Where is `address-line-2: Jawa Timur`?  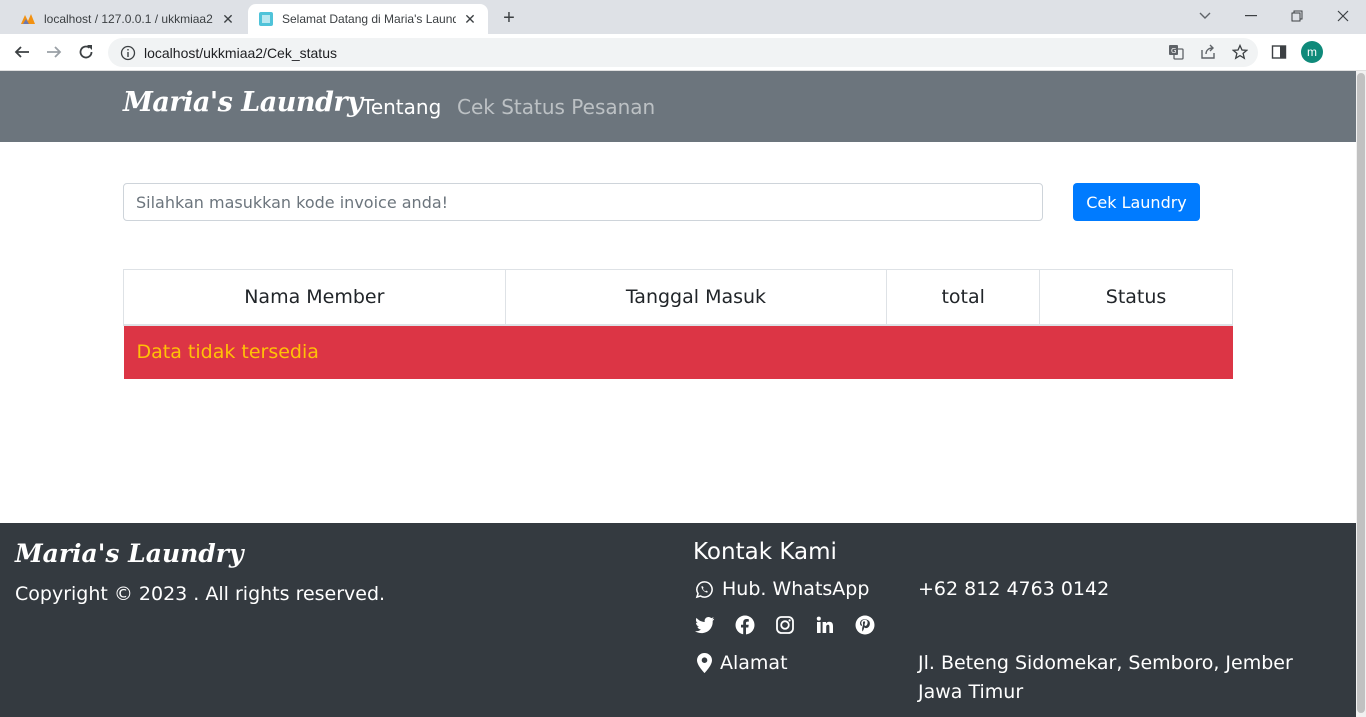 address-line-2: Jawa Timur is located at coordinates (971, 692).